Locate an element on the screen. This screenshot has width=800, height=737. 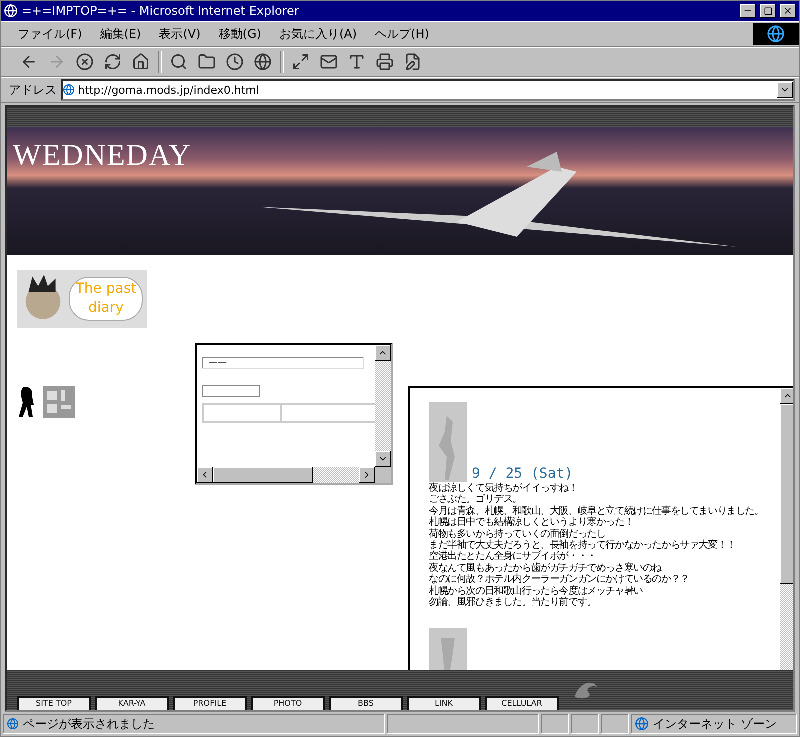
globe-icon is located at coordinates (642, 724).